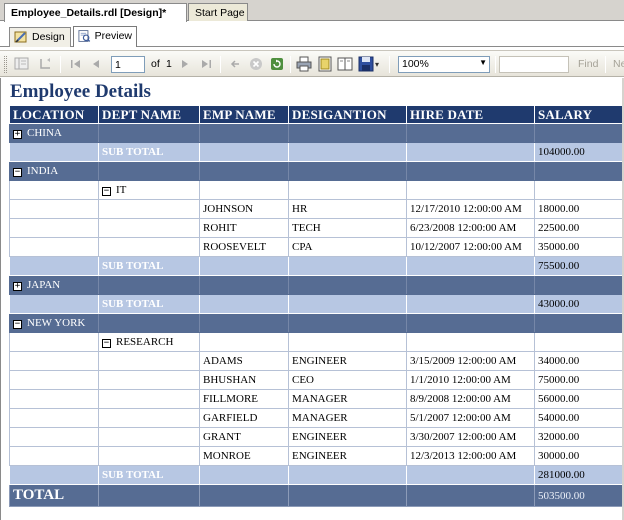 The image size is (624, 520). What do you see at coordinates (46, 64) in the screenshot?
I see `parent-report-icon` at bounding box center [46, 64].